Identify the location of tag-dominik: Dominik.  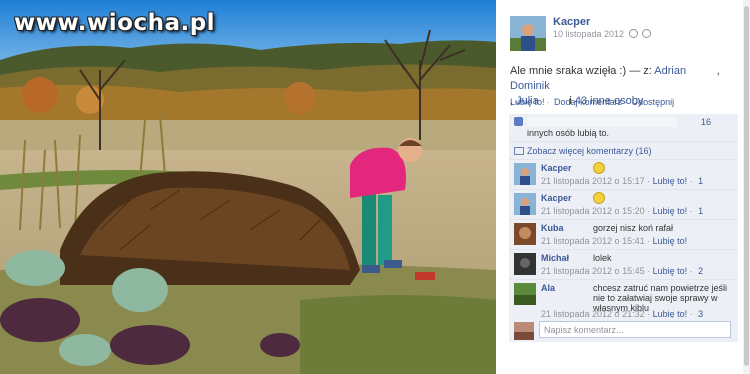
(530, 86).